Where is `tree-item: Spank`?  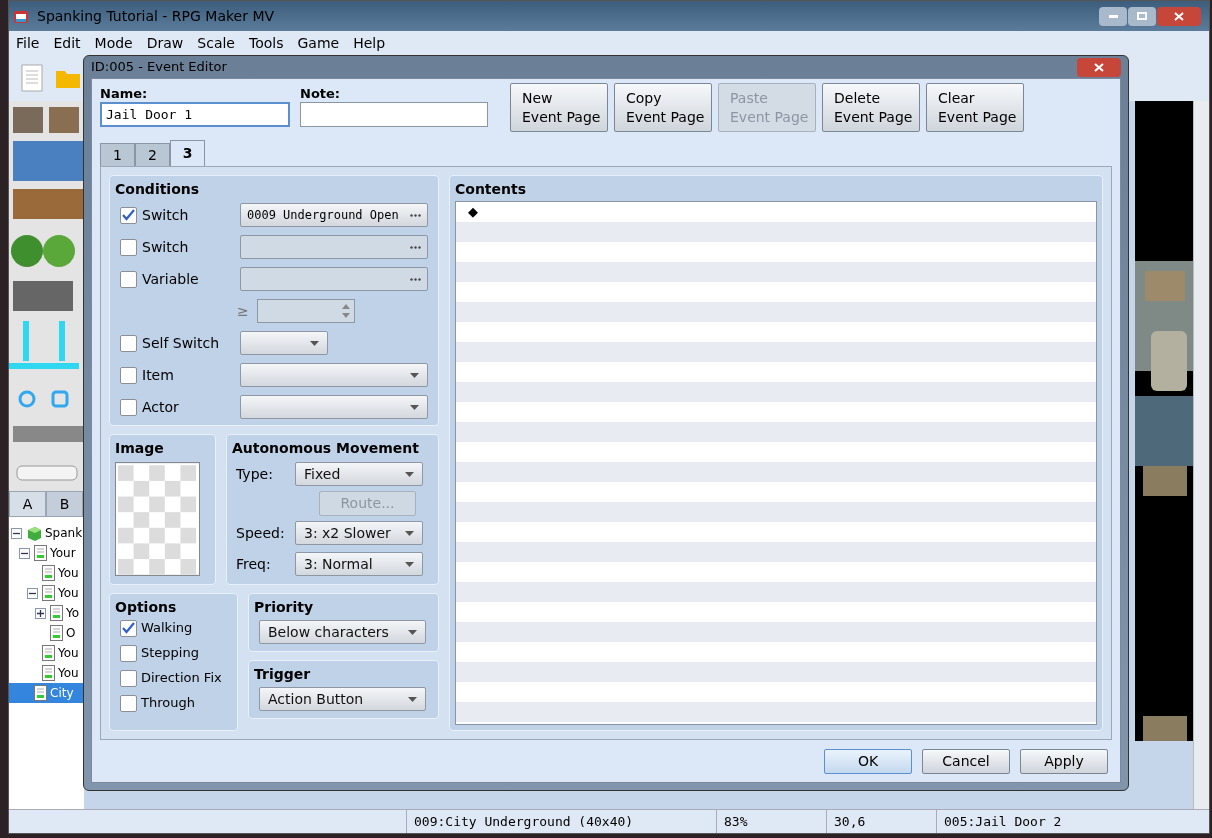 tree-item: Spank is located at coordinates (46, 533).